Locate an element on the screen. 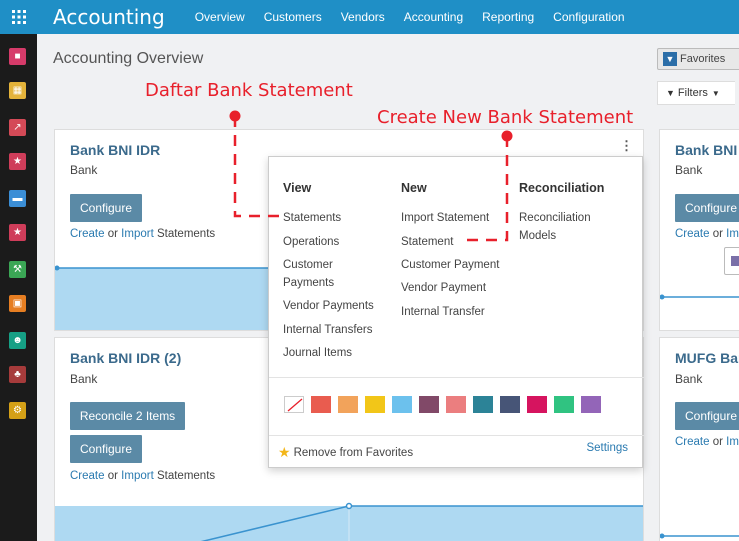 The image size is (739, 541). create-marker-dot is located at coordinates (507, 136).